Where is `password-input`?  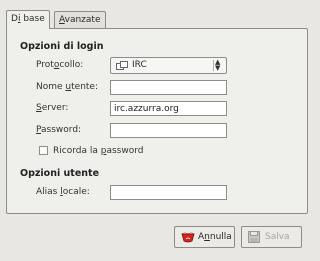
password-input is located at coordinates (168, 130).